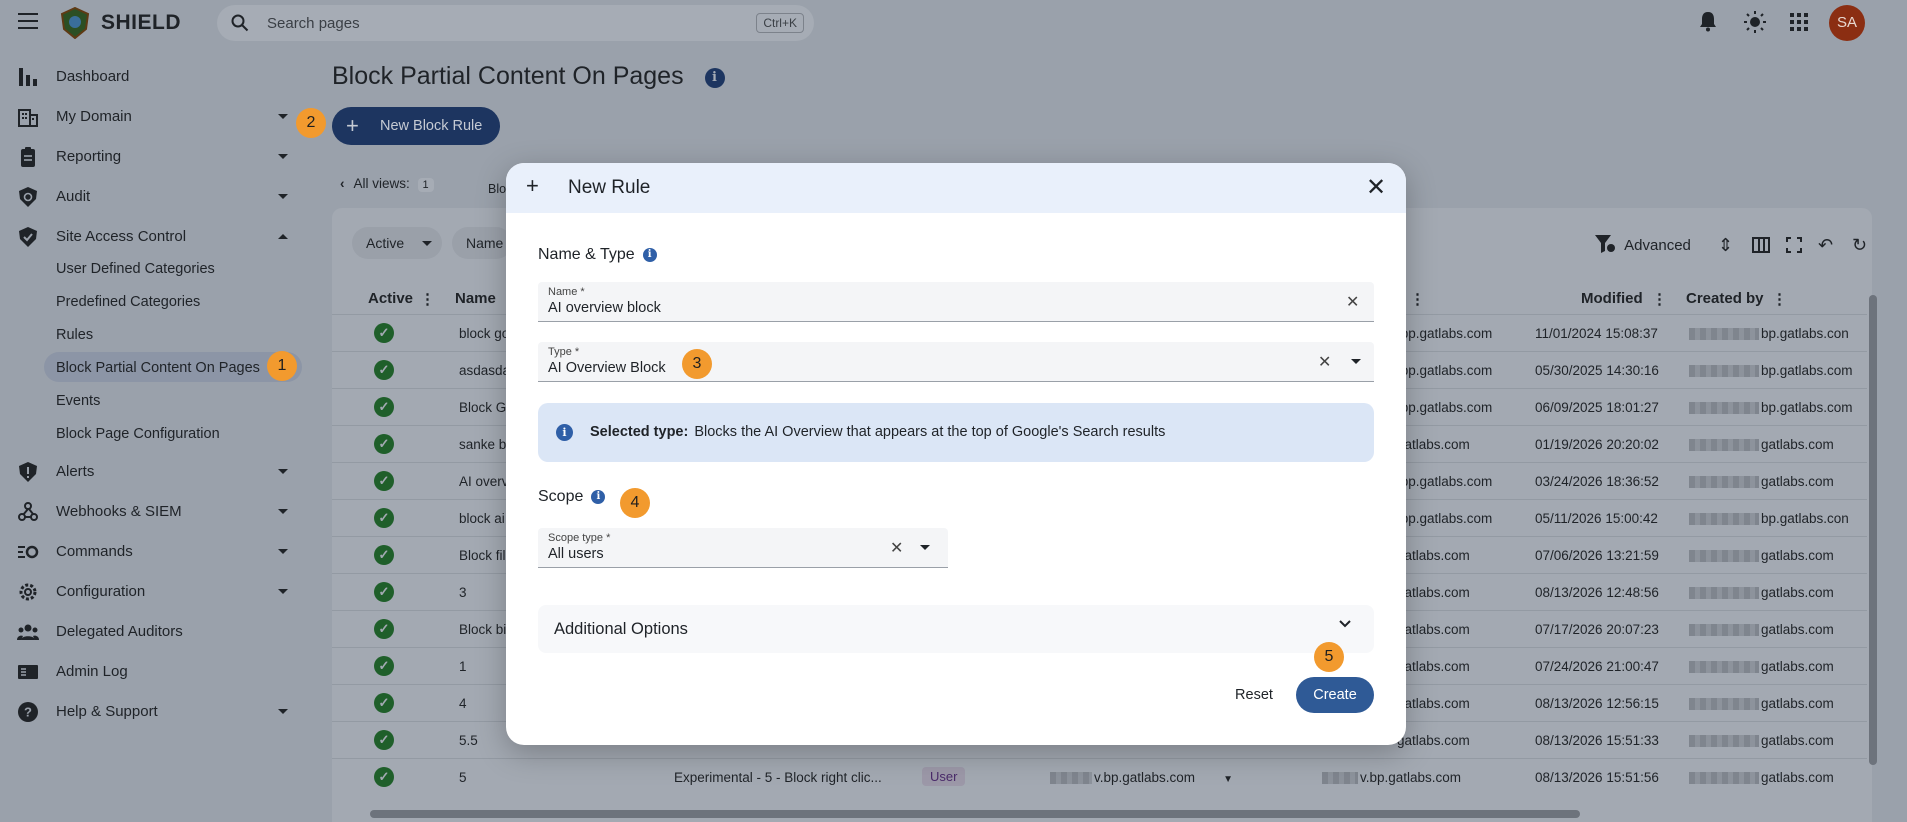 Image resolution: width=1907 pixels, height=822 pixels. What do you see at coordinates (78, 401) in the screenshot?
I see `sidebar-subitem-events: Events` at bounding box center [78, 401].